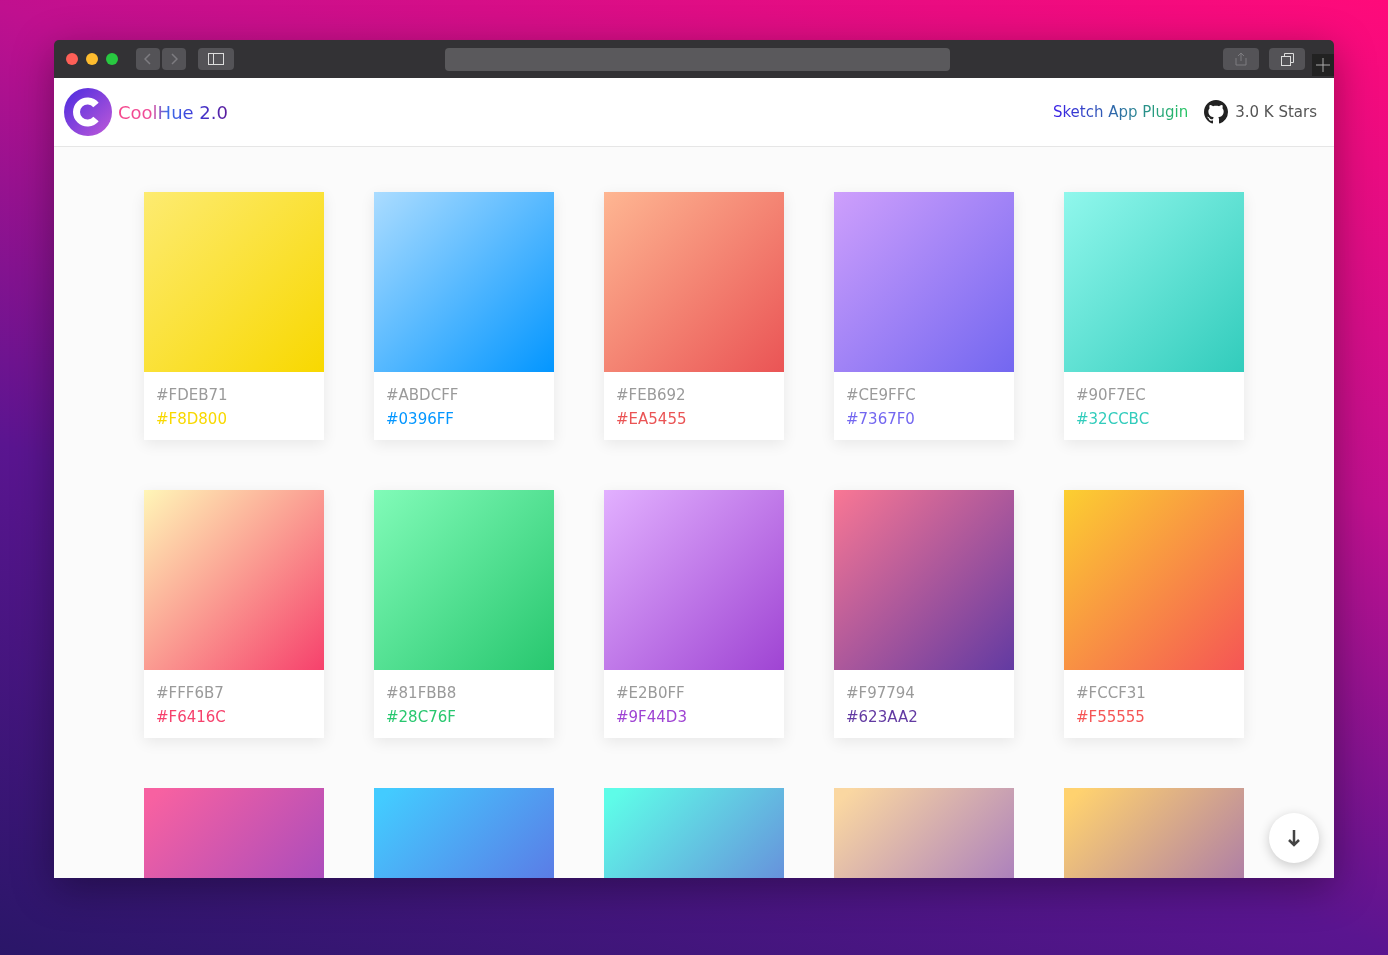 This screenshot has width=1388, height=955. I want to click on start-hex: #CE9FFC, so click(881, 395).